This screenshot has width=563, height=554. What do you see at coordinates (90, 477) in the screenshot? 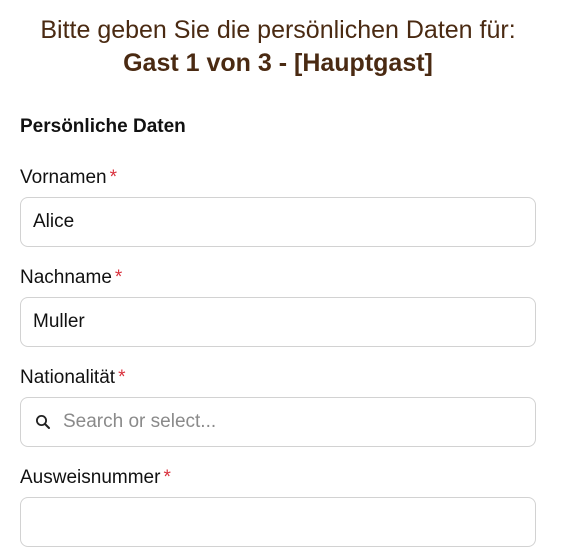
I see `id-number-label-text: Ausweisnummer` at bounding box center [90, 477].